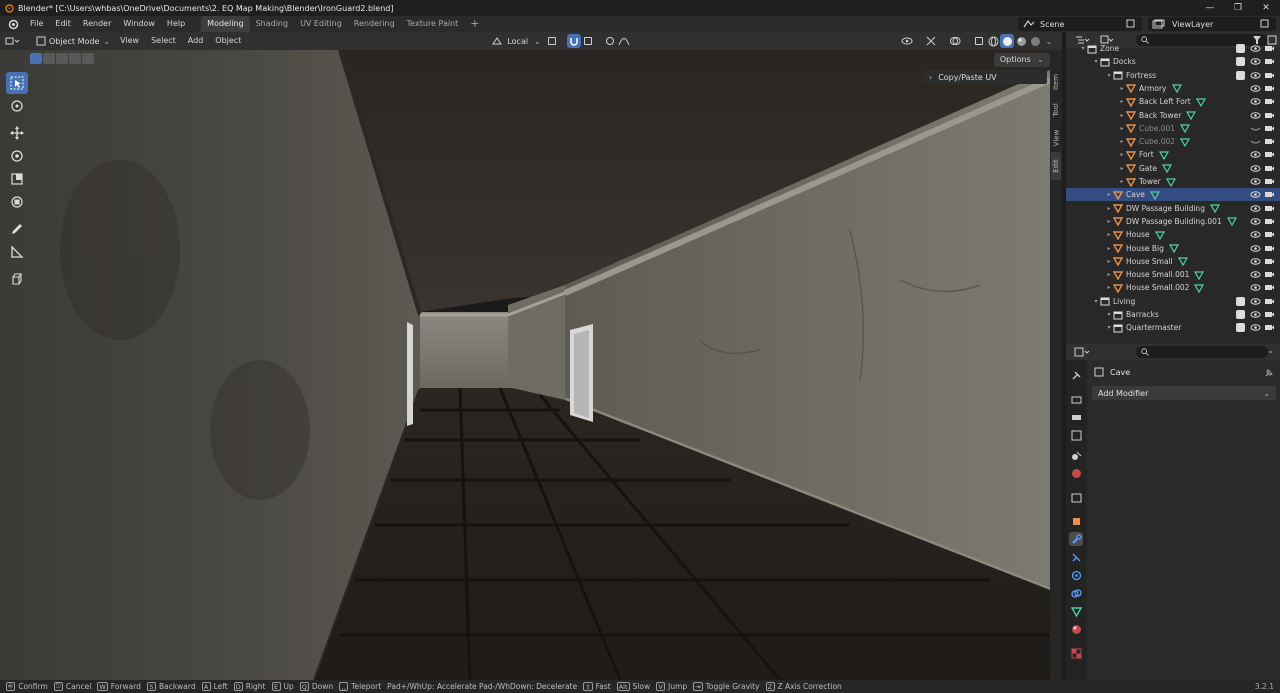 This screenshot has width=1280, height=693. Describe the element at coordinates (17, 133) in the screenshot. I see `move-tool` at that location.